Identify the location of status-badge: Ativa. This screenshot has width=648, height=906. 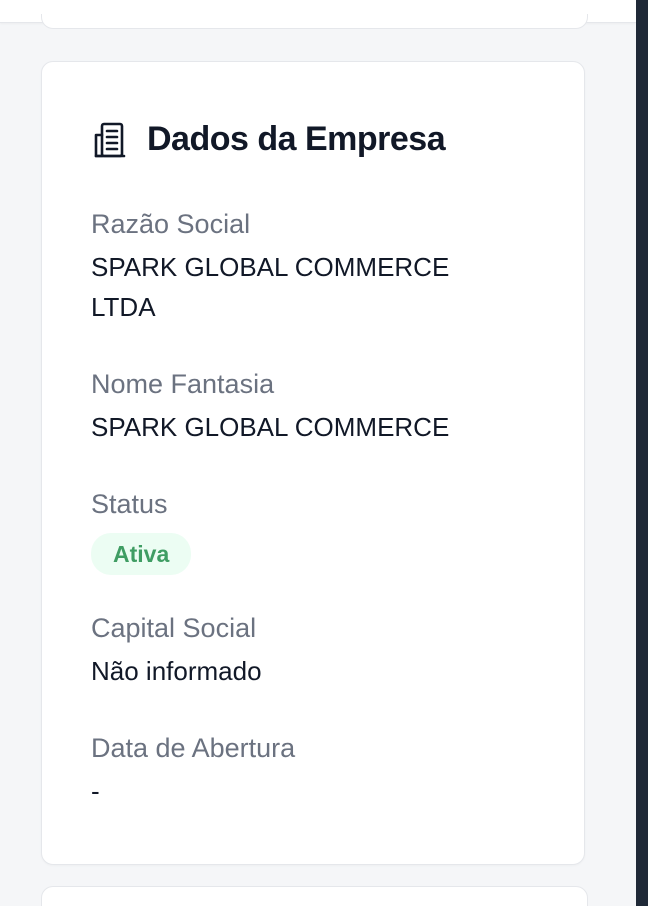
(141, 554).